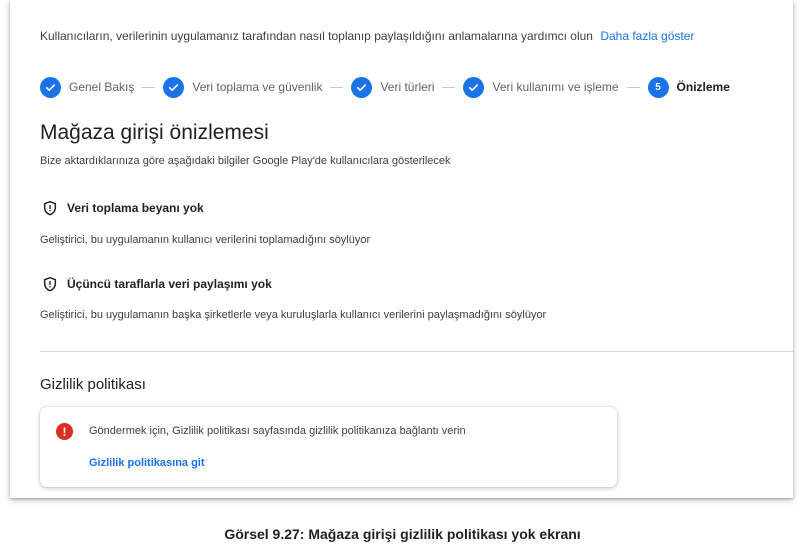 Image resolution: width=805 pixels, height=550 pixels. Describe the element at coordinates (658, 87) in the screenshot. I see `step-number-badge: 5` at that location.